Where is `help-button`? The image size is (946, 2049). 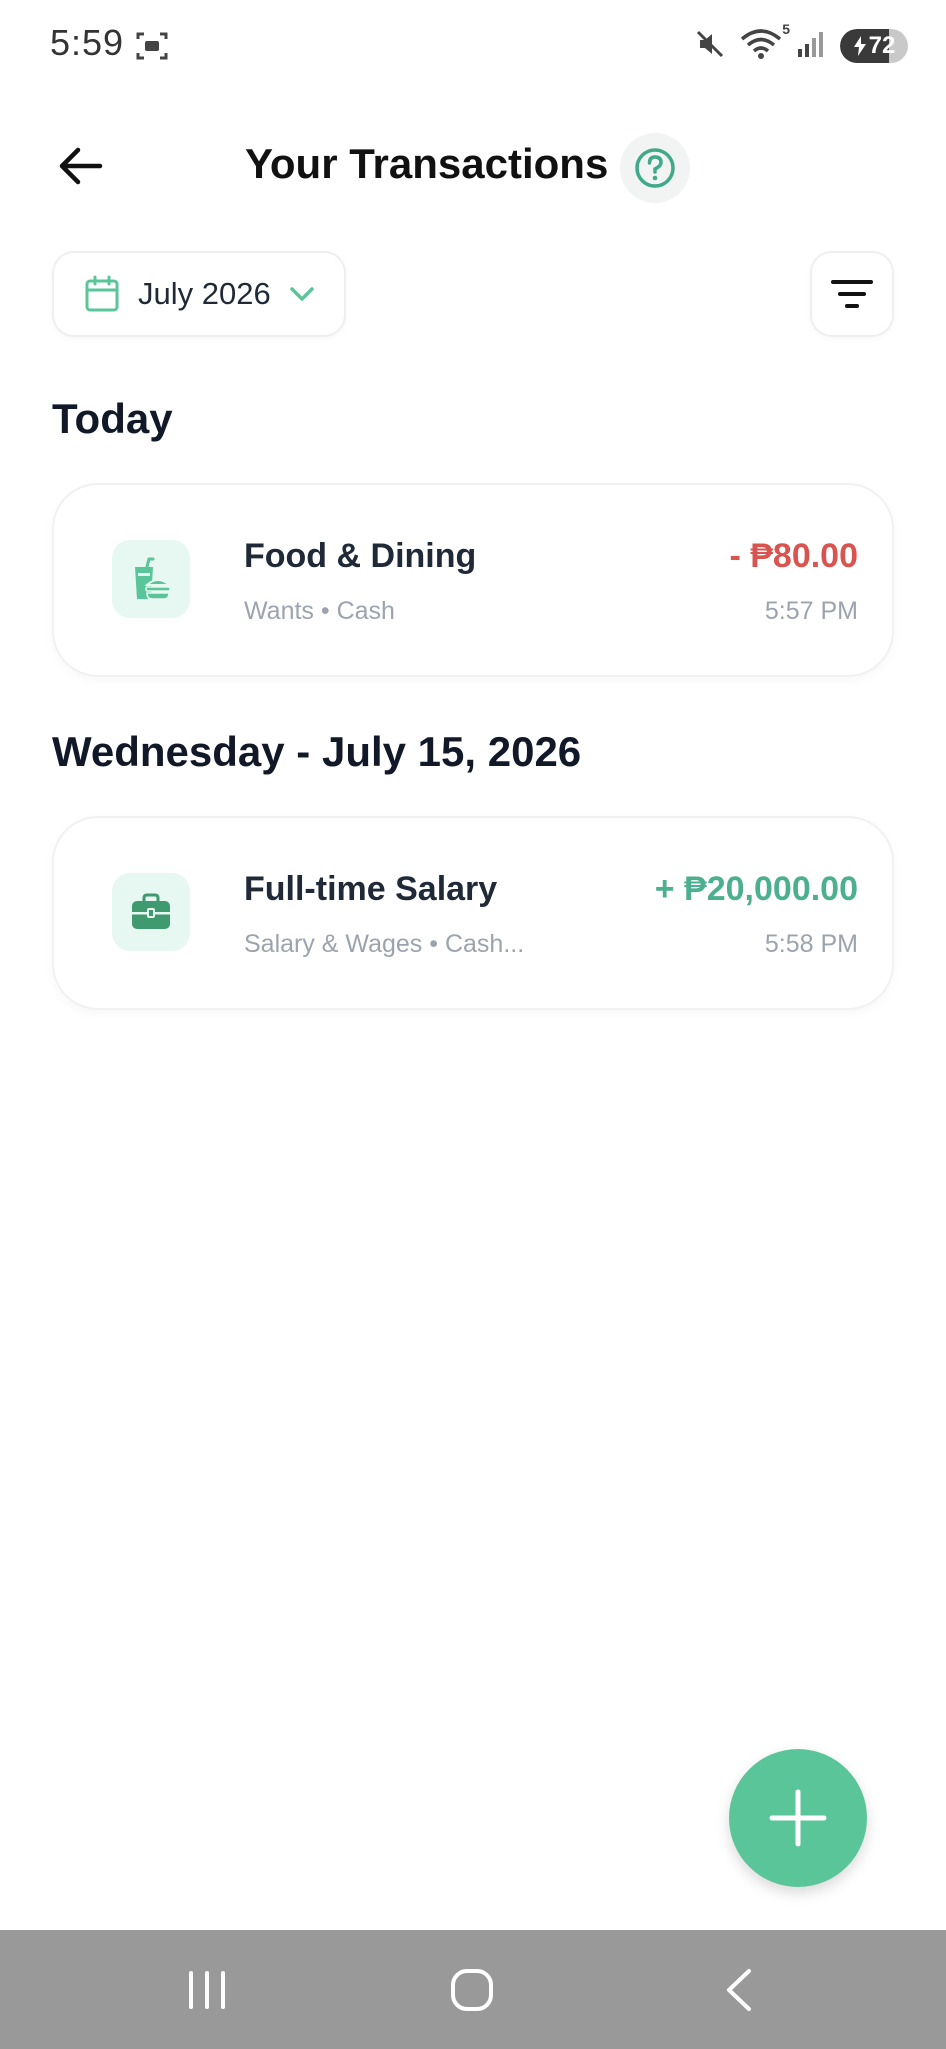
help-button is located at coordinates (655, 168).